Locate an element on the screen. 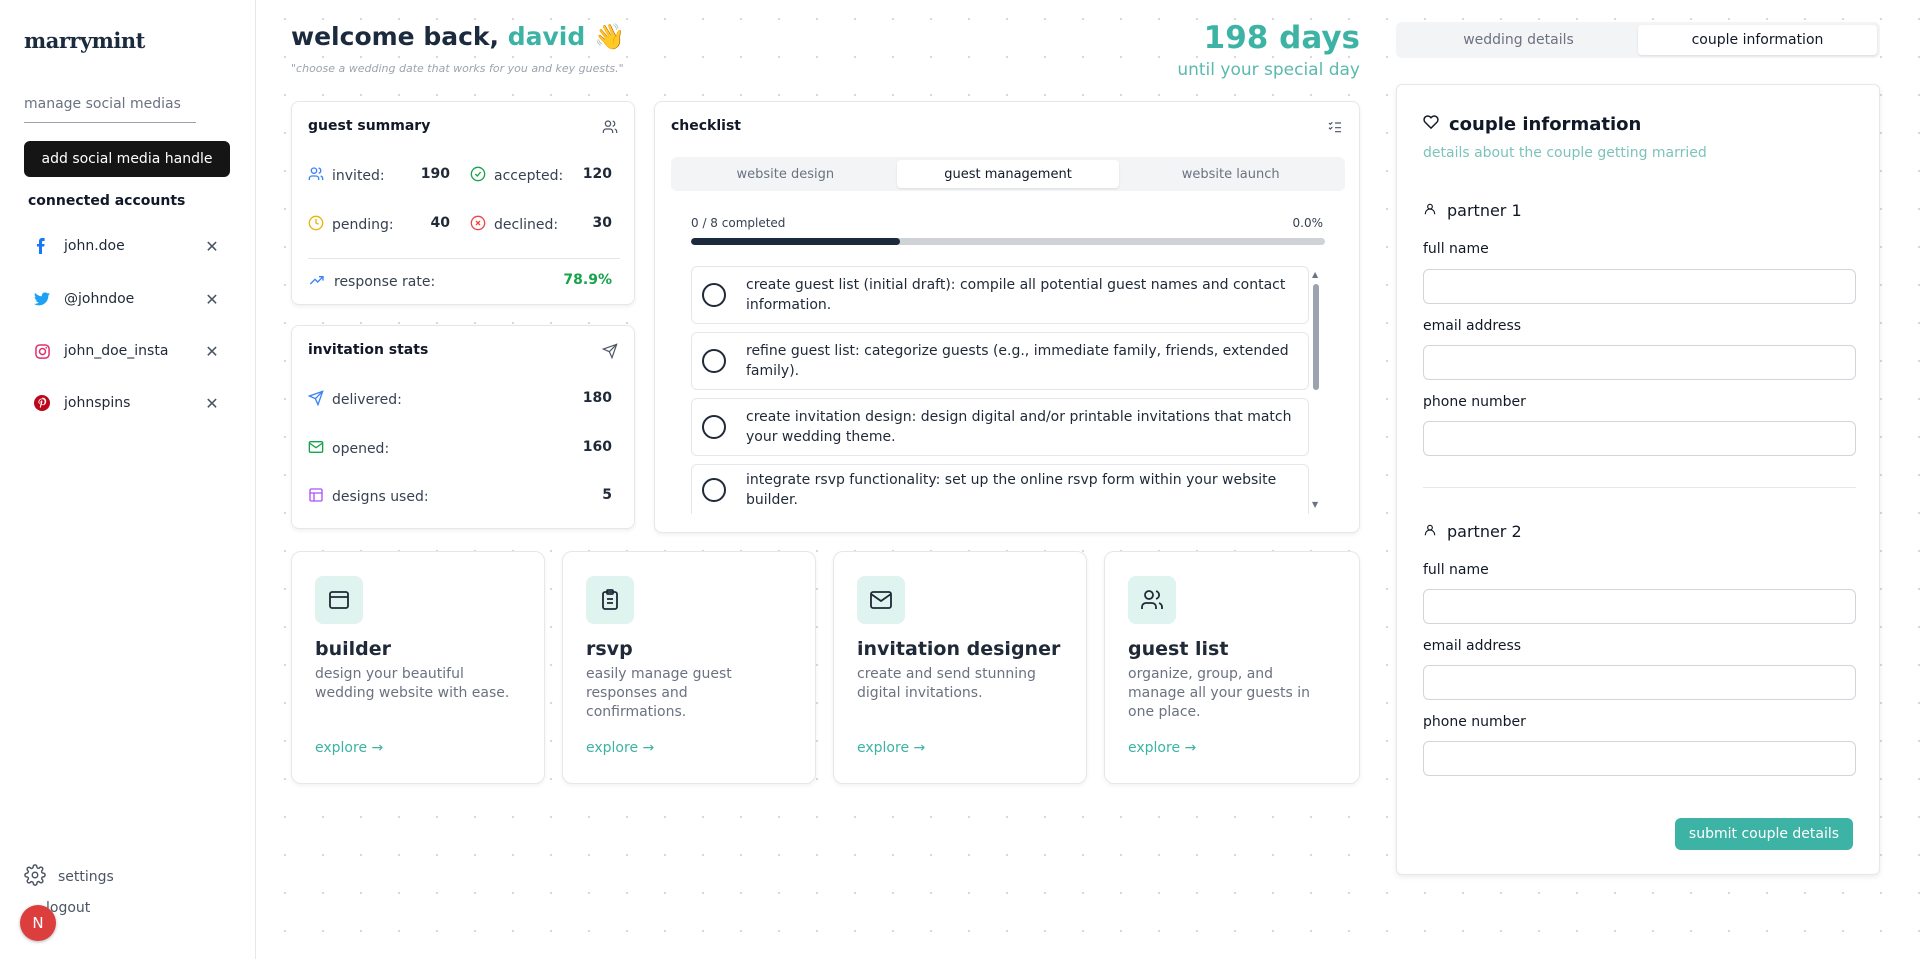  partner-2-full-name-input is located at coordinates (1639, 606).